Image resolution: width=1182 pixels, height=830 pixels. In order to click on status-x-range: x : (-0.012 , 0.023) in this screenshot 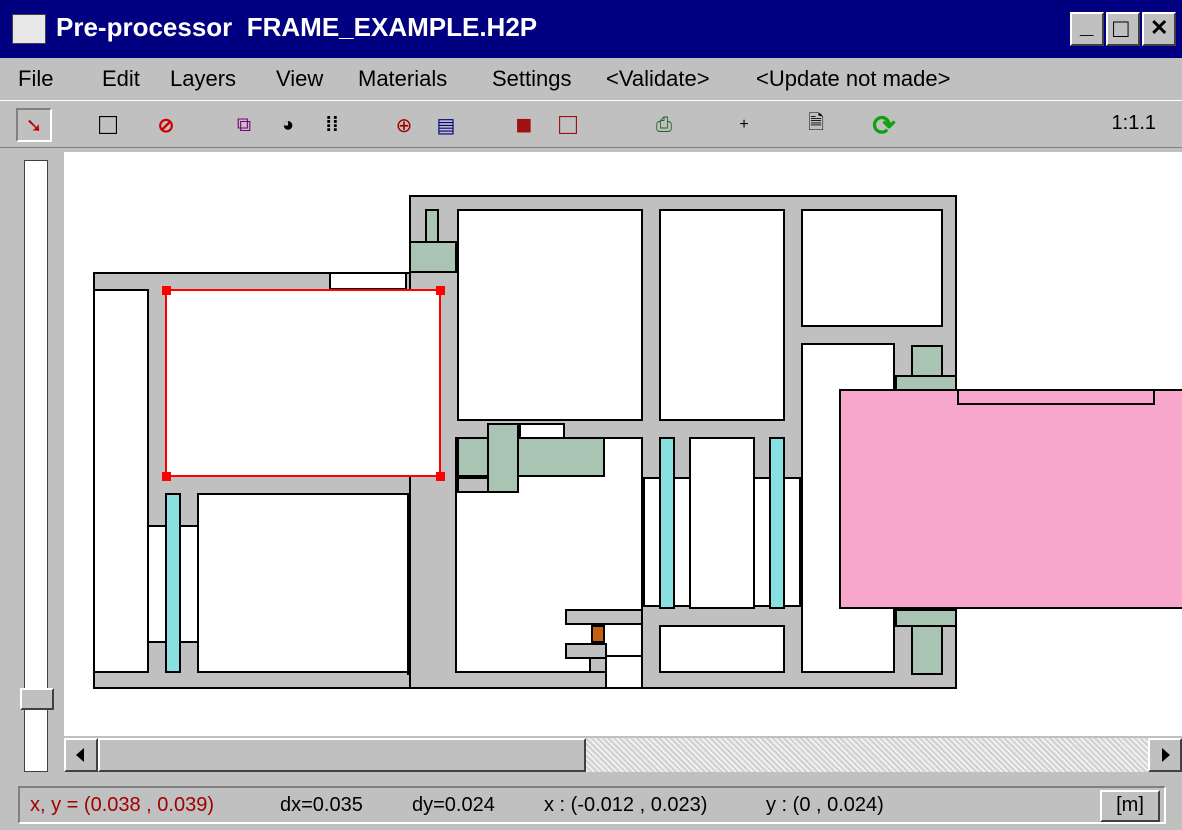, I will do `click(626, 805)`.